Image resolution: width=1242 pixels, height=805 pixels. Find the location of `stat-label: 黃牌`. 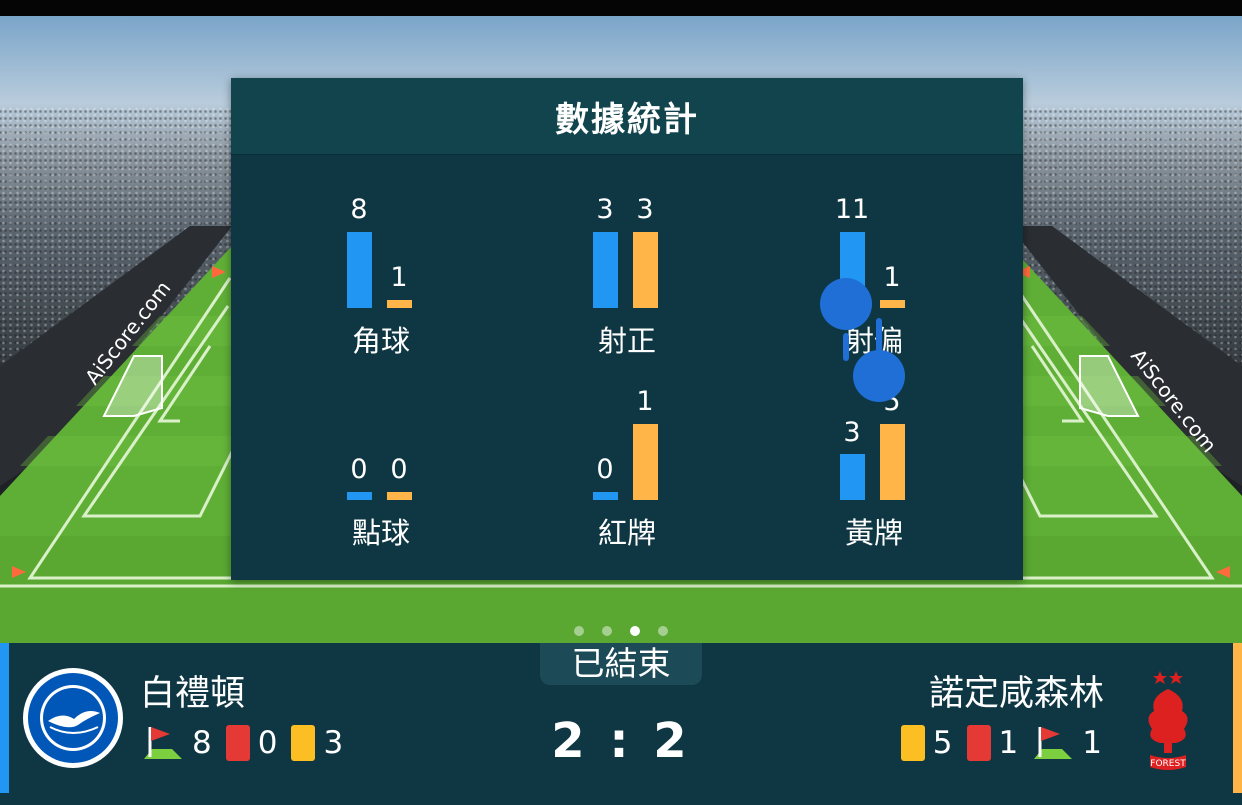

stat-label: 黃牌 is located at coordinates (873, 533).